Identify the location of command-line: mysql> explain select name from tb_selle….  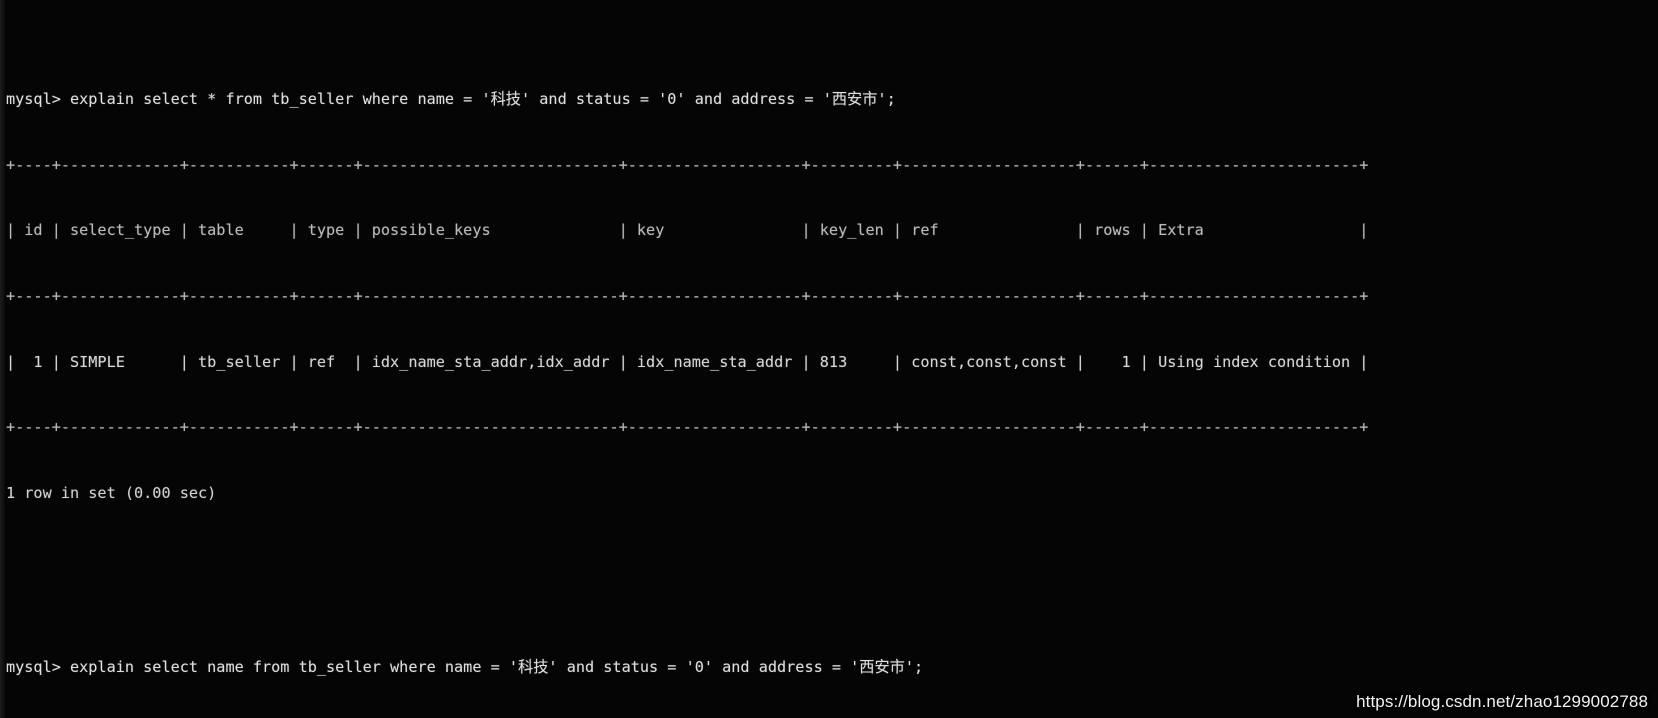
(465, 667).